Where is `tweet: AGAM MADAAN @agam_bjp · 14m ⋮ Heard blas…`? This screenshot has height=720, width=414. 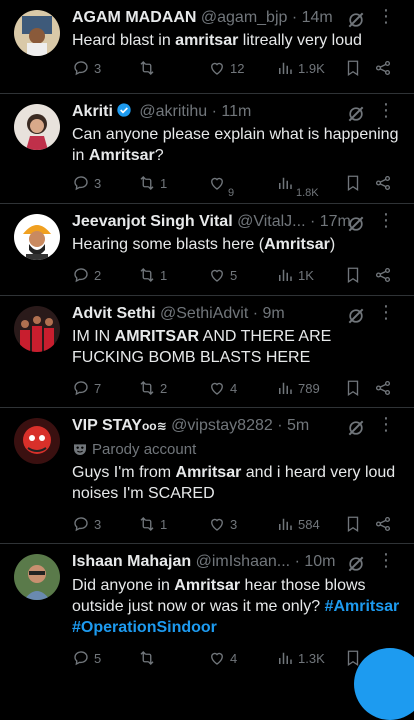 tweet: AGAM MADAAN @agam_bjp · 14m ⋮ Heard blas… is located at coordinates (207, 47).